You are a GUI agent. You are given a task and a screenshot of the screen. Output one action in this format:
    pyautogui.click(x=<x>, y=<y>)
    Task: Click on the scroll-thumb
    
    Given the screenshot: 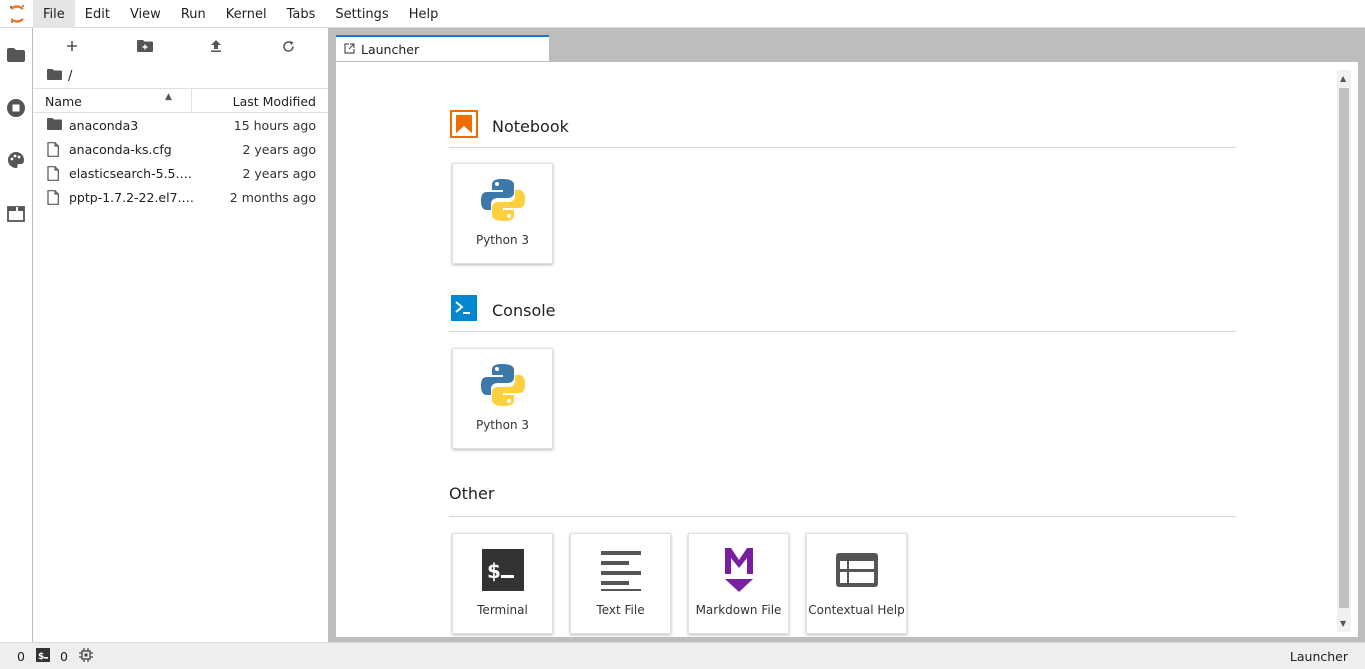 What is the action you would take?
    pyautogui.click(x=1344, y=348)
    